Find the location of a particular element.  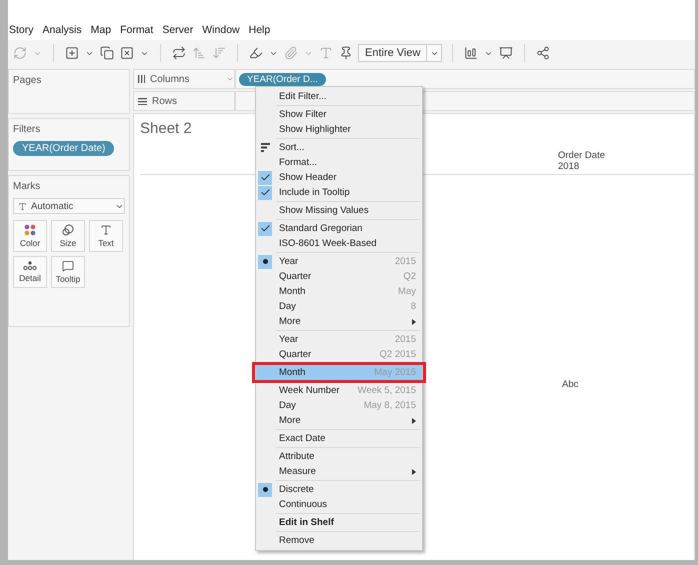

menu-bar-item: Format is located at coordinates (137, 30).